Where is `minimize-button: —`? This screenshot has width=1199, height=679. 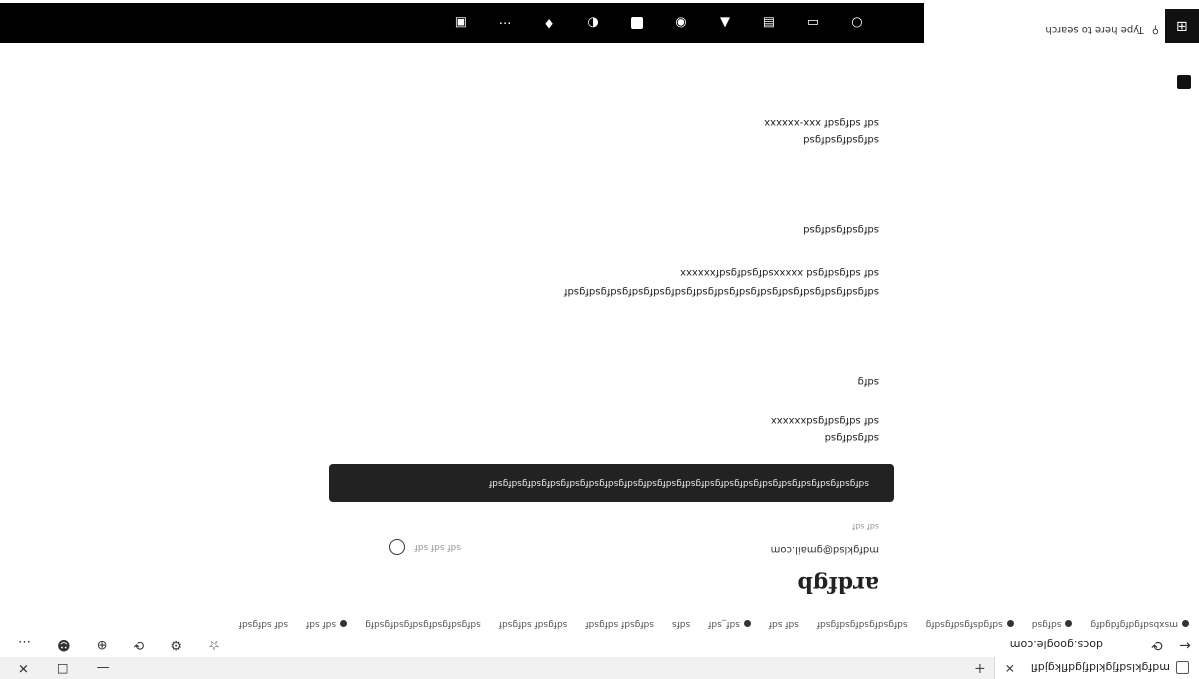 minimize-button: — is located at coordinates (103, 668).